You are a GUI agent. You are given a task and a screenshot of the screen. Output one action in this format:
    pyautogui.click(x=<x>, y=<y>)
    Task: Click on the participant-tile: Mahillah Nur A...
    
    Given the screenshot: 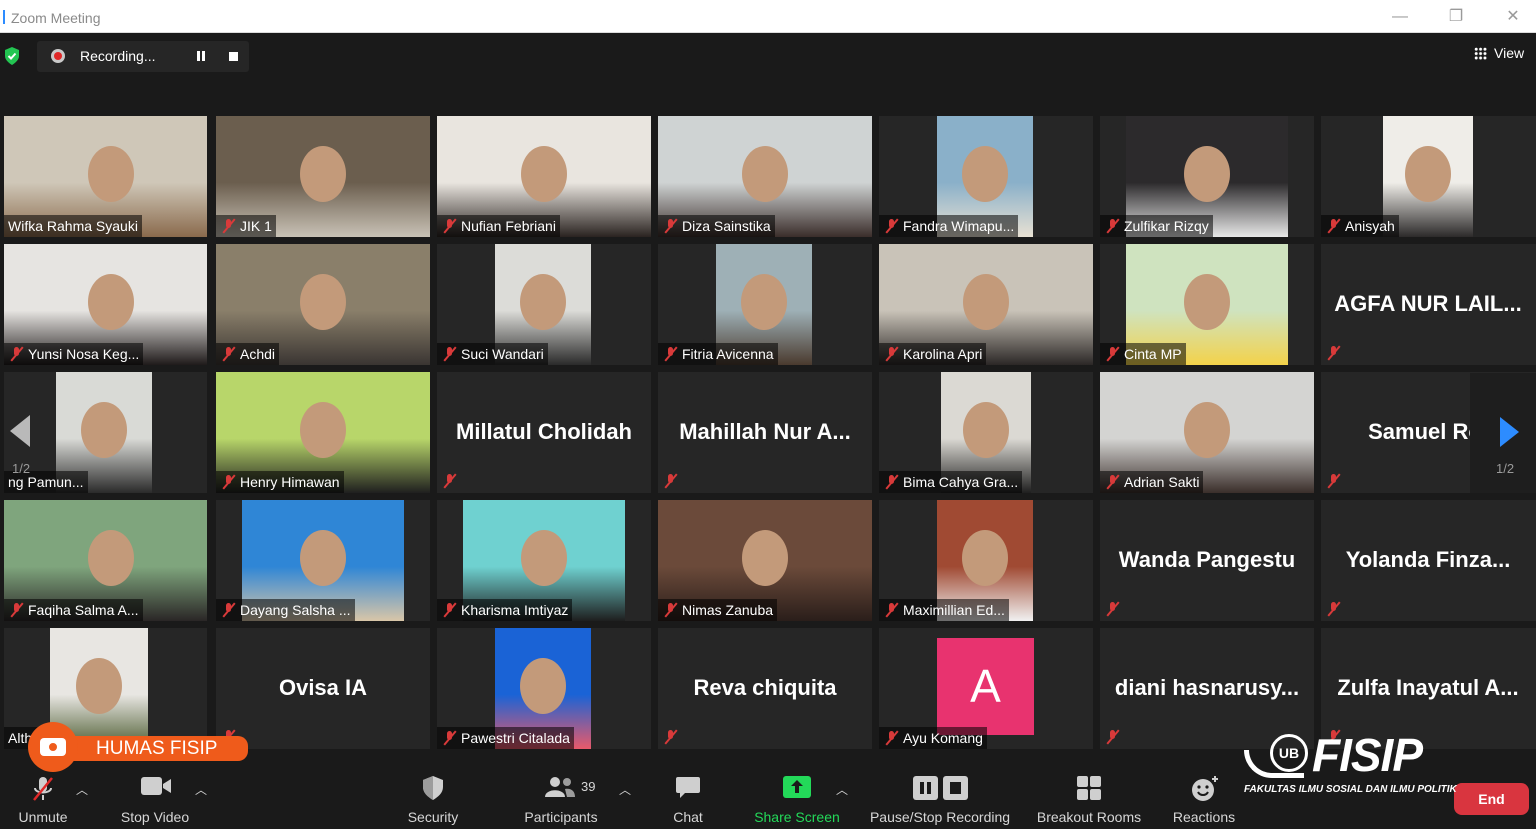 What is the action you would take?
    pyautogui.click(x=765, y=432)
    